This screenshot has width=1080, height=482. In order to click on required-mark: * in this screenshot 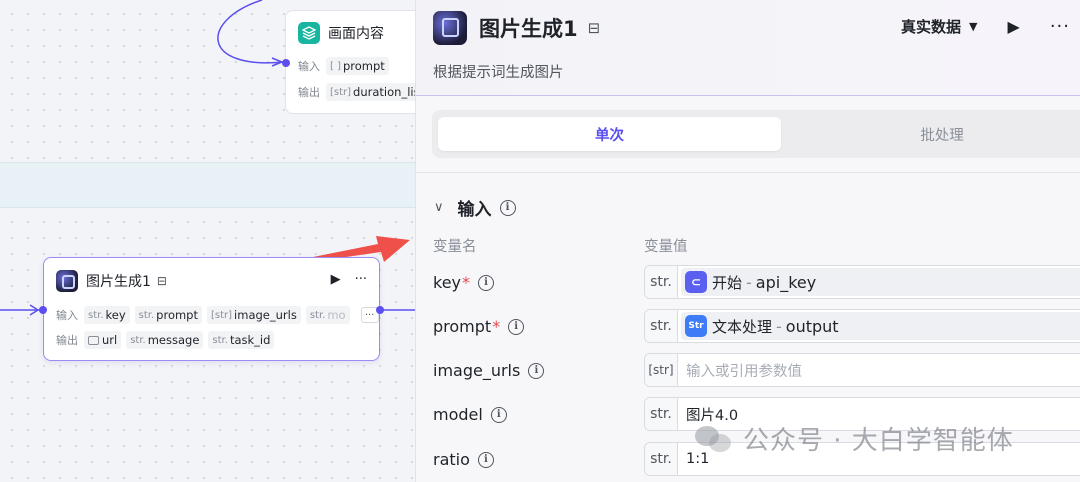, I will do `click(466, 282)`.